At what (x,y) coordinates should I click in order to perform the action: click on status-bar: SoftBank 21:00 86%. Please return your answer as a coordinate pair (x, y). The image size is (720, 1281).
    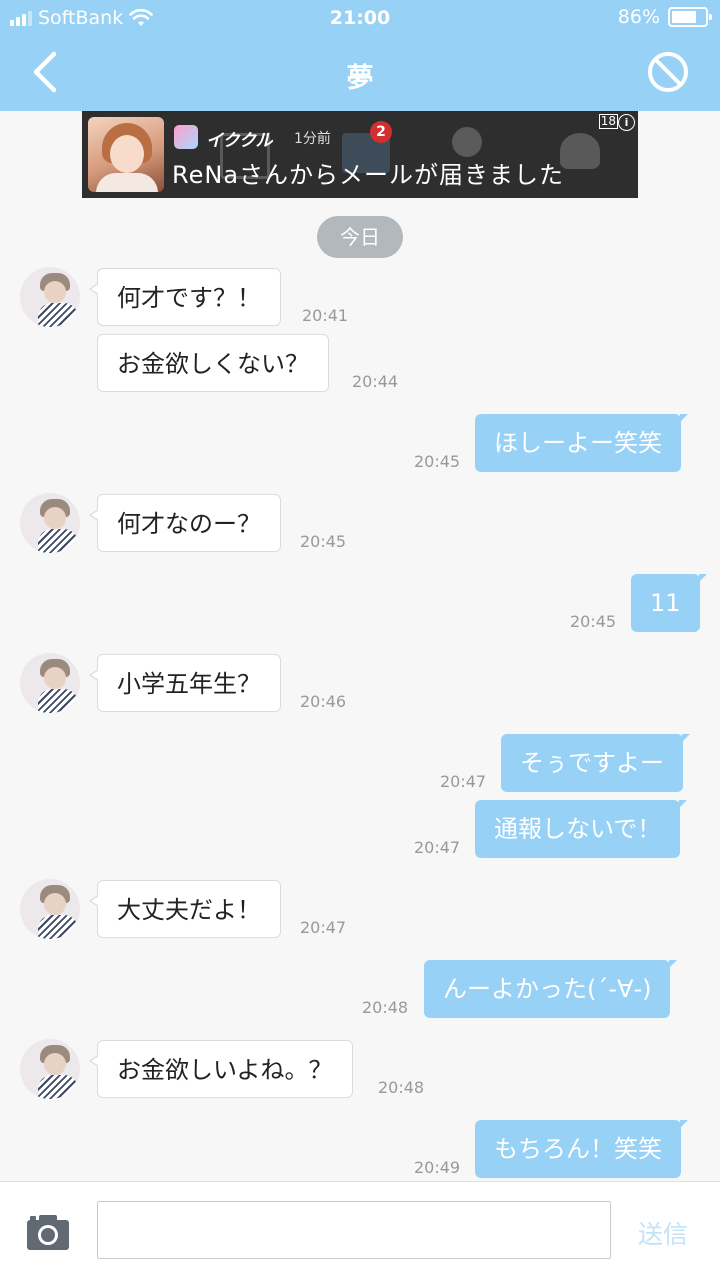
    Looking at the image, I should click on (360, 18).